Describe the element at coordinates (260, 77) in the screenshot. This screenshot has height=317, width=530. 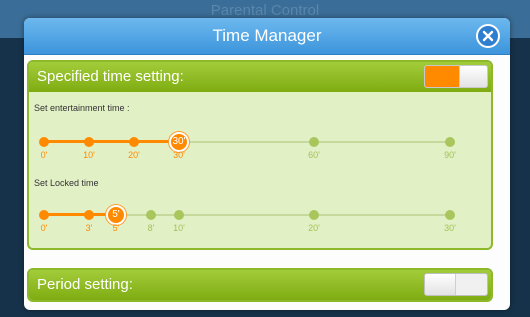
I see `specified-time-header: Specified time setting:` at that location.